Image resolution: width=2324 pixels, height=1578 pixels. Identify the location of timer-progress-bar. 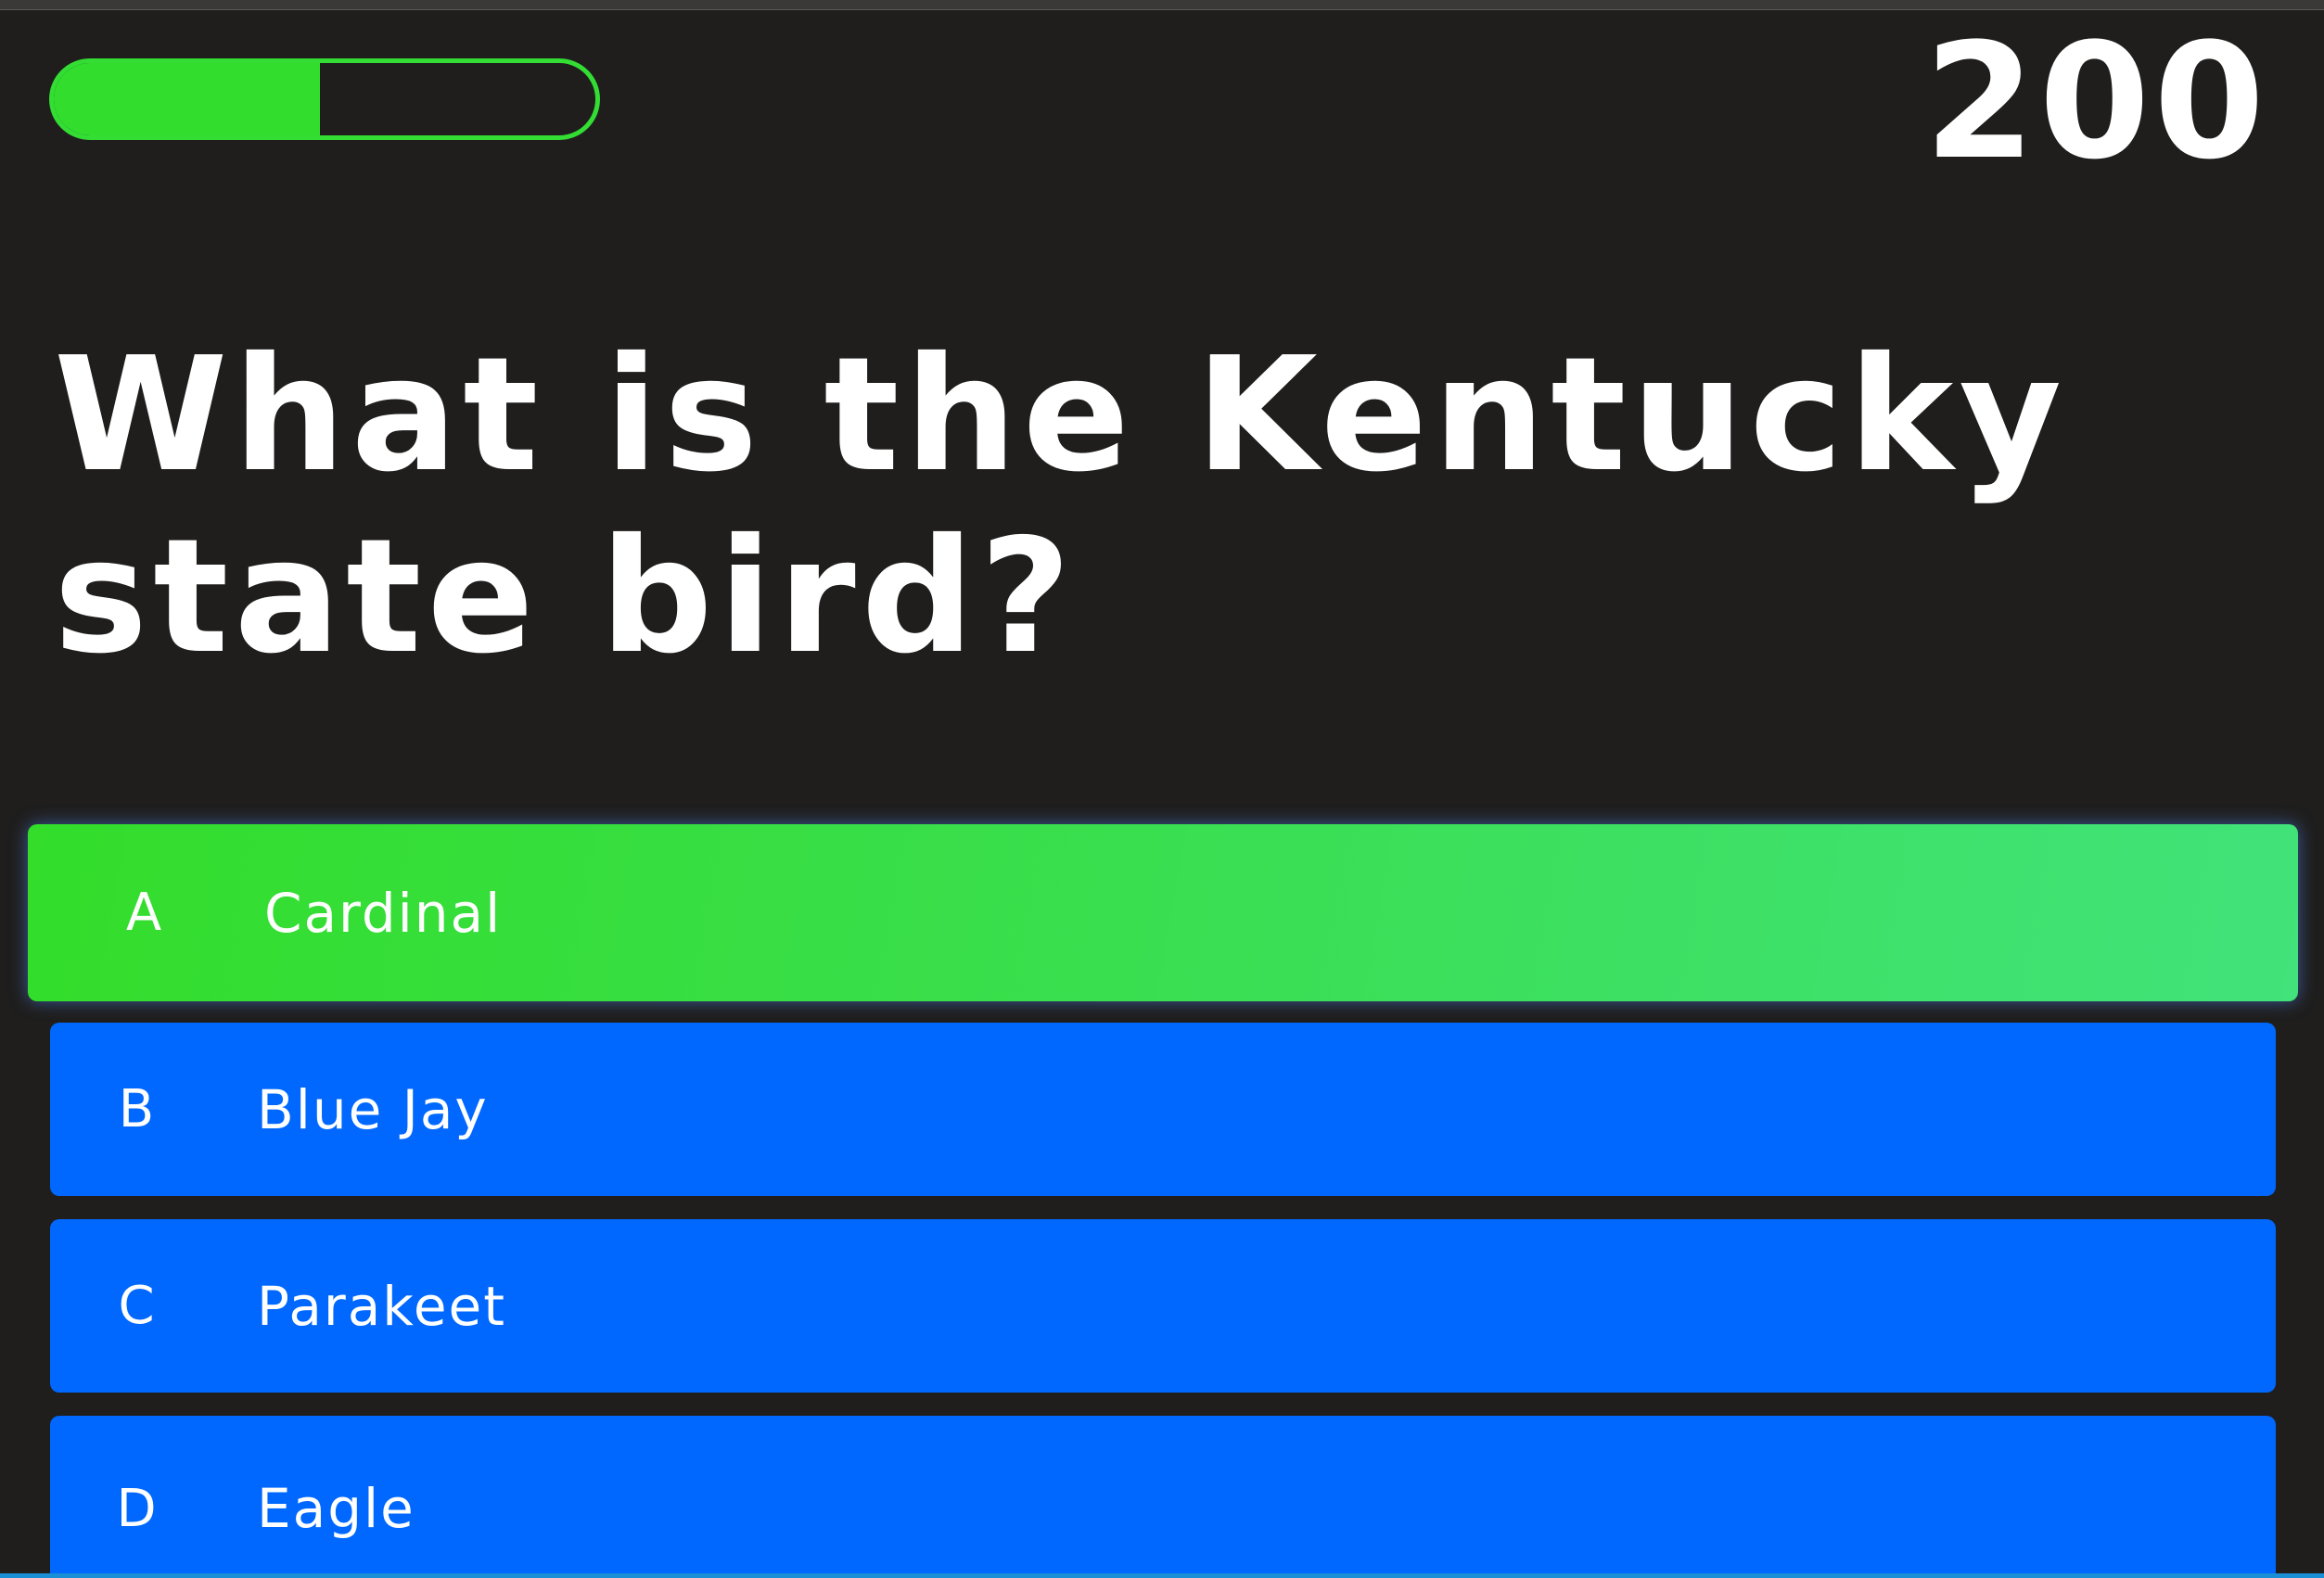
(324, 99).